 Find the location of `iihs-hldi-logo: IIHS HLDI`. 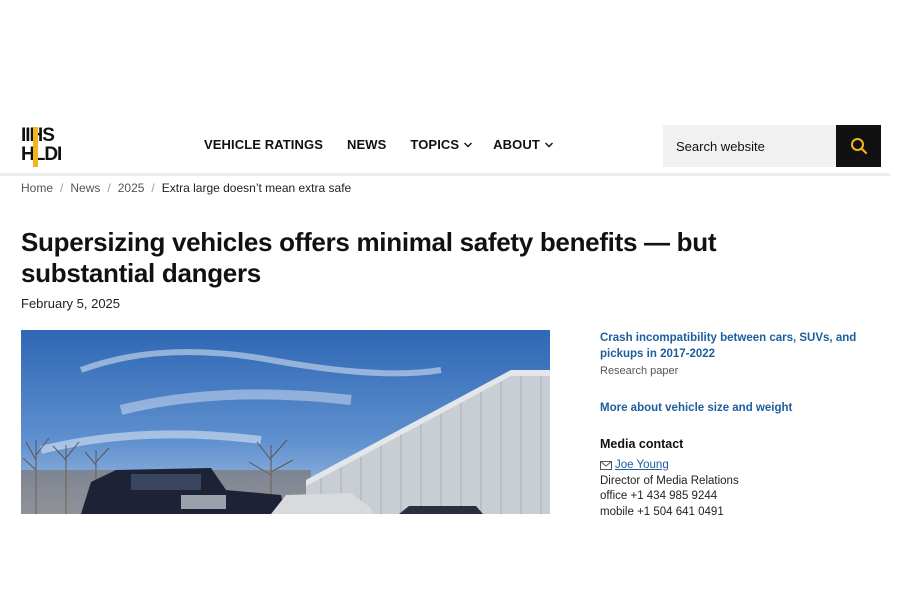

iihs-hldi-logo: IIHS HLDI is located at coordinates (51, 147).